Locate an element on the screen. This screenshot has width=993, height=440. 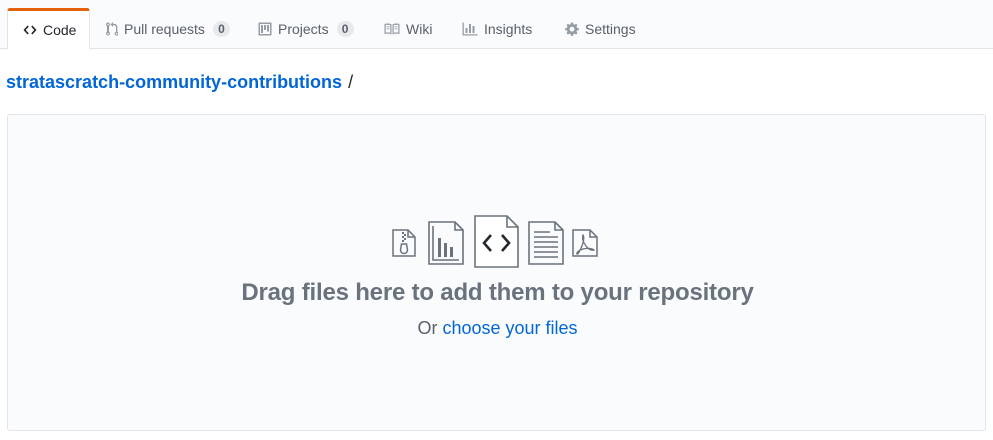
tab-label: Code is located at coordinates (60, 30).